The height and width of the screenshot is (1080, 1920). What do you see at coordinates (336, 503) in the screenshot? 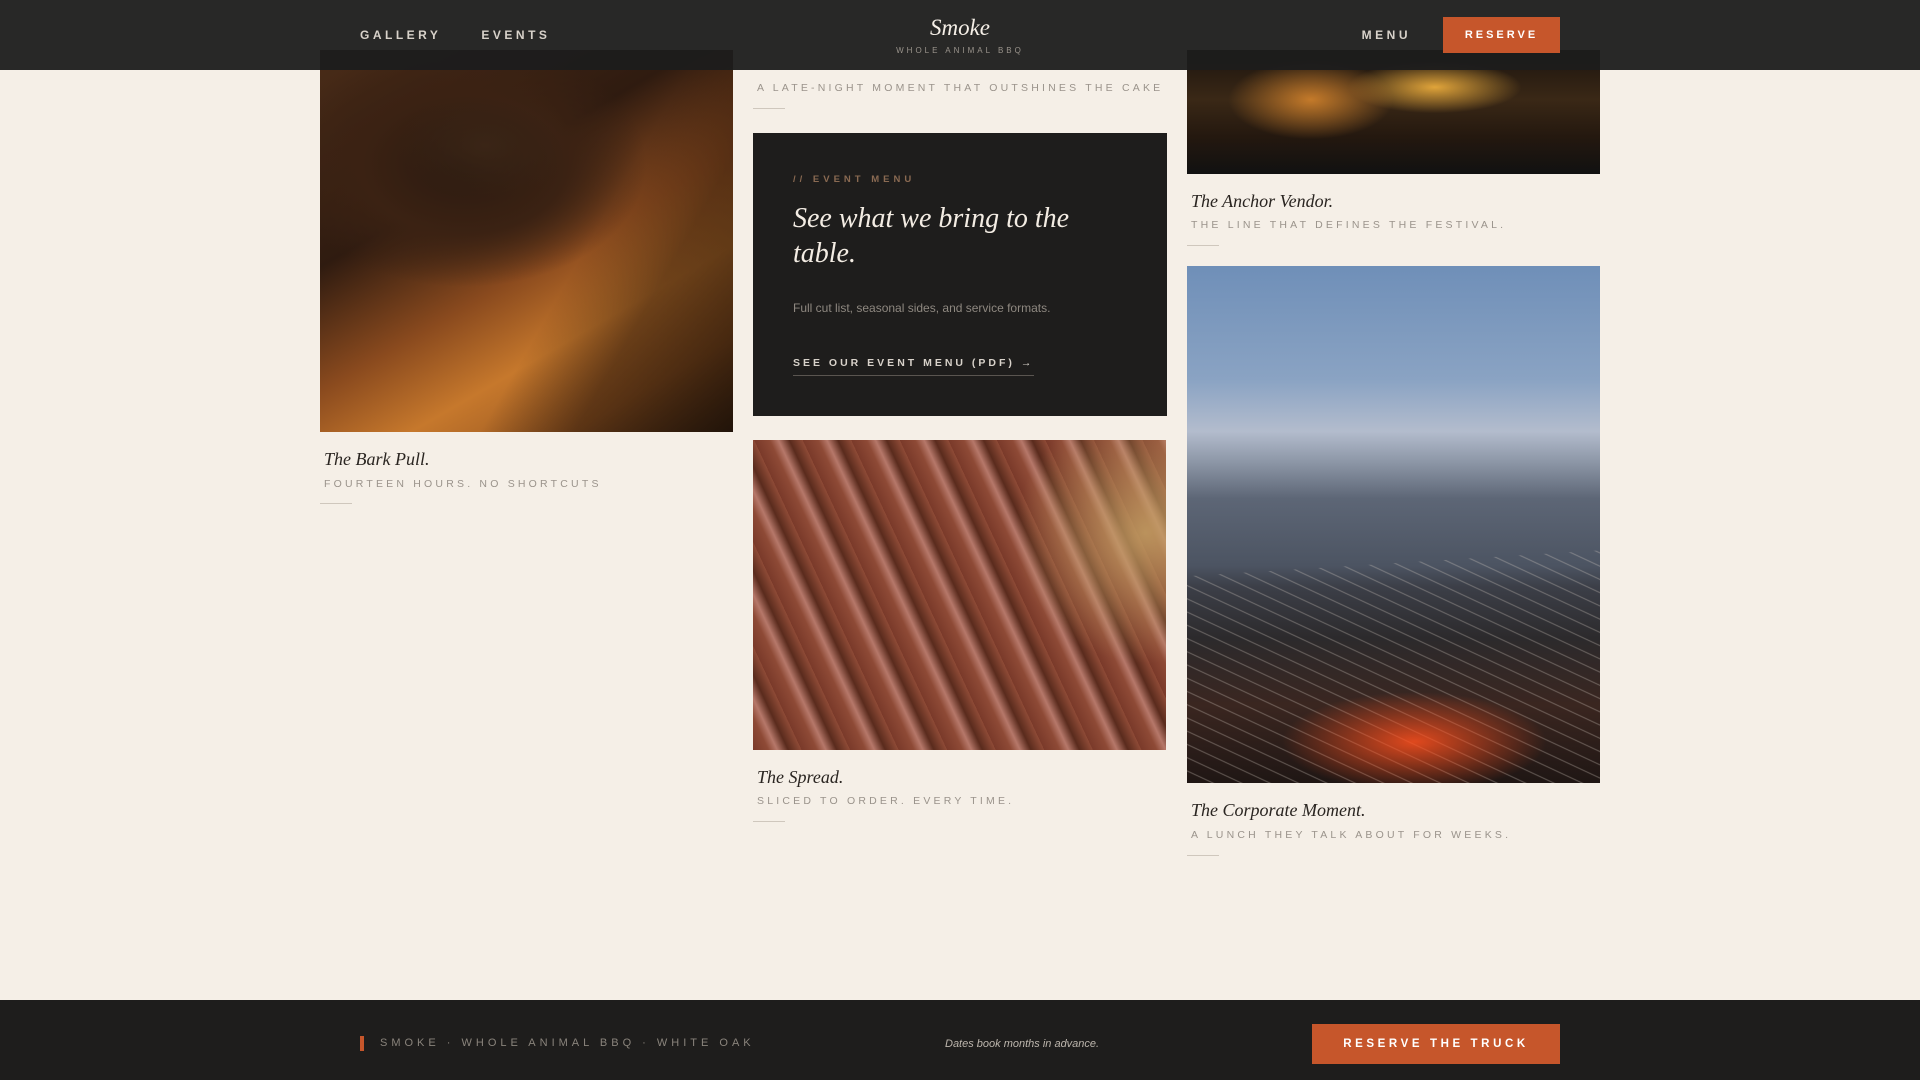
I see `bark-pull-divider` at bounding box center [336, 503].